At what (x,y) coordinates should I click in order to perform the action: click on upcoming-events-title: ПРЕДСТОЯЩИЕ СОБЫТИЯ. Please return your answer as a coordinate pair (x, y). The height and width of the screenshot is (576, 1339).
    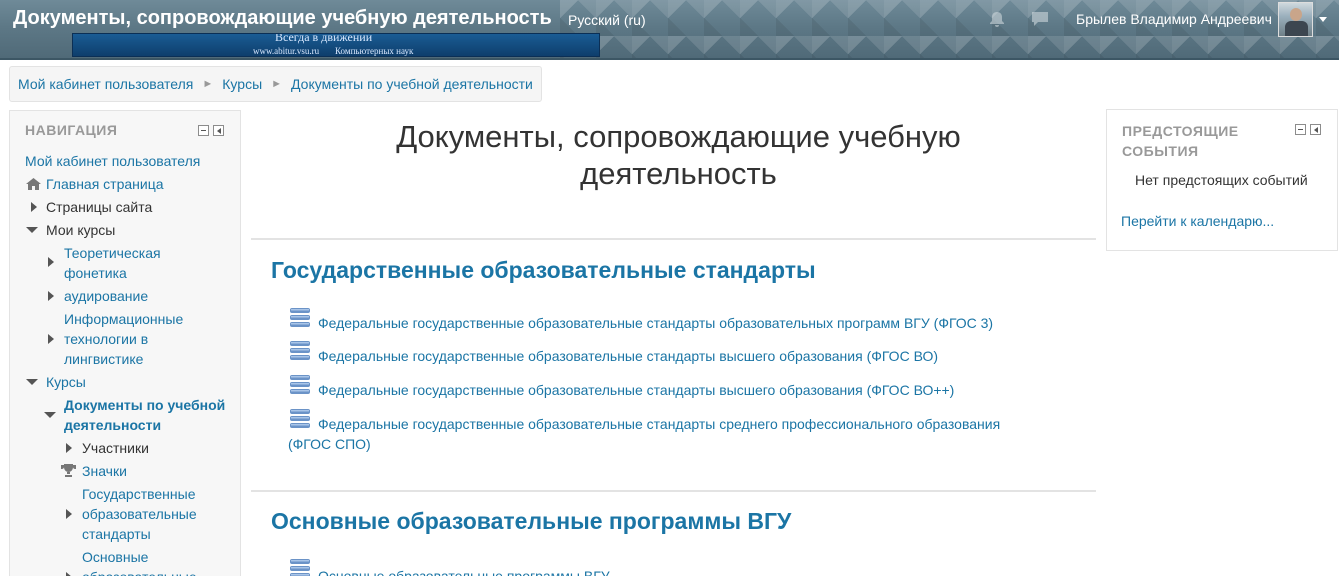
    Looking at the image, I should click on (1202, 141).